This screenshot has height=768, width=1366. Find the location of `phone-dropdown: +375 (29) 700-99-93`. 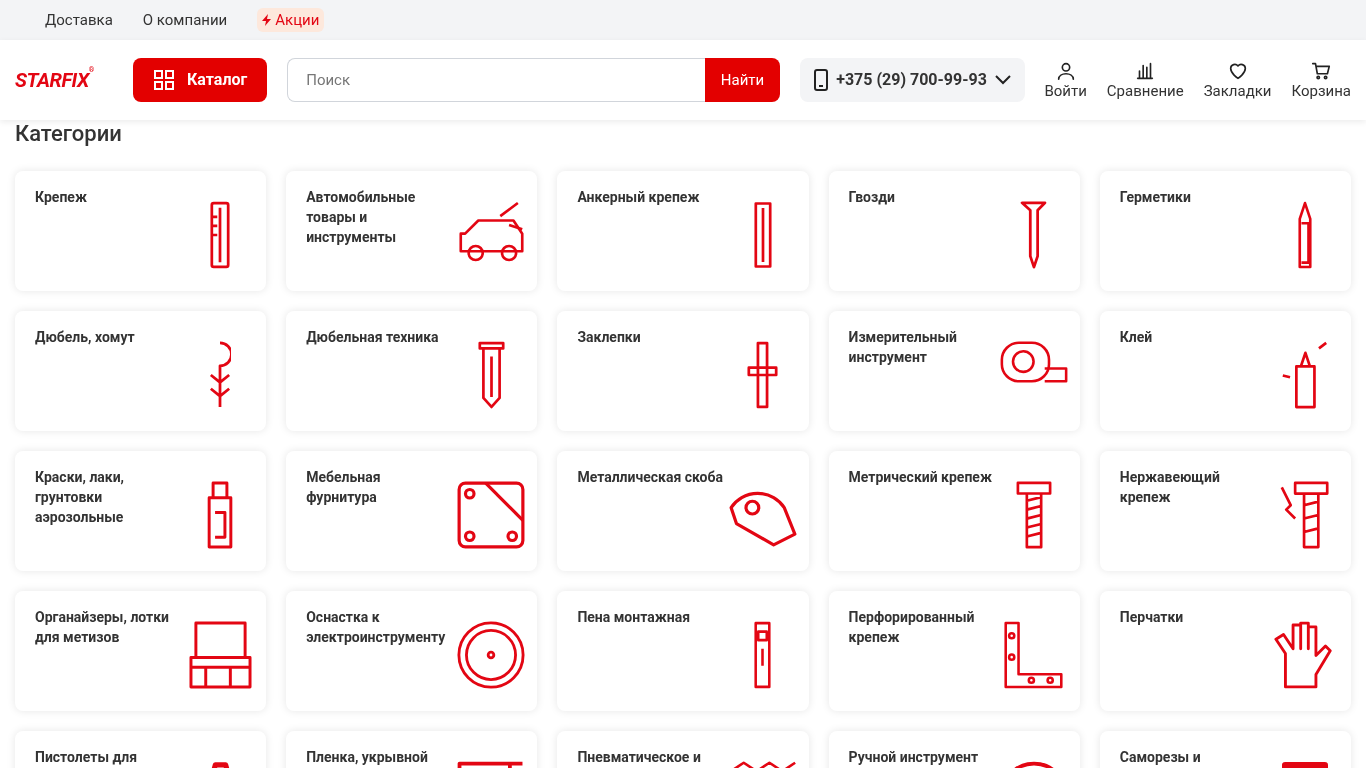

phone-dropdown: +375 (29) 700-99-93 is located at coordinates (912, 80).